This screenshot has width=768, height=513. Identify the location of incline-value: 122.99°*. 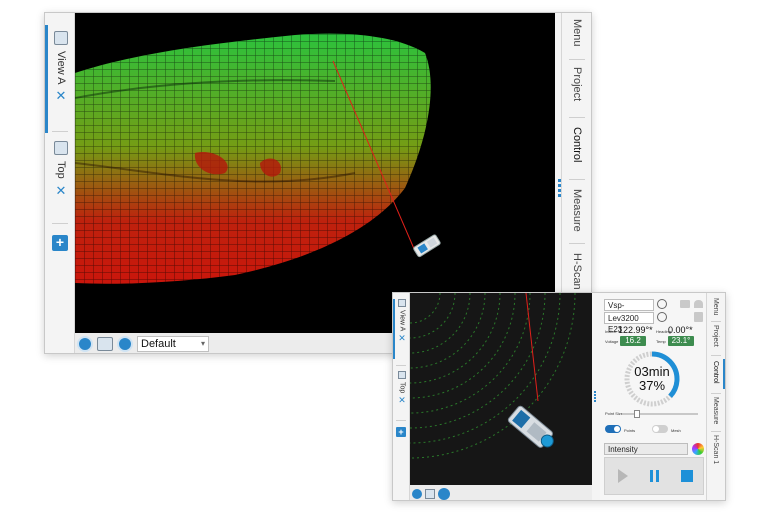
(635, 330).